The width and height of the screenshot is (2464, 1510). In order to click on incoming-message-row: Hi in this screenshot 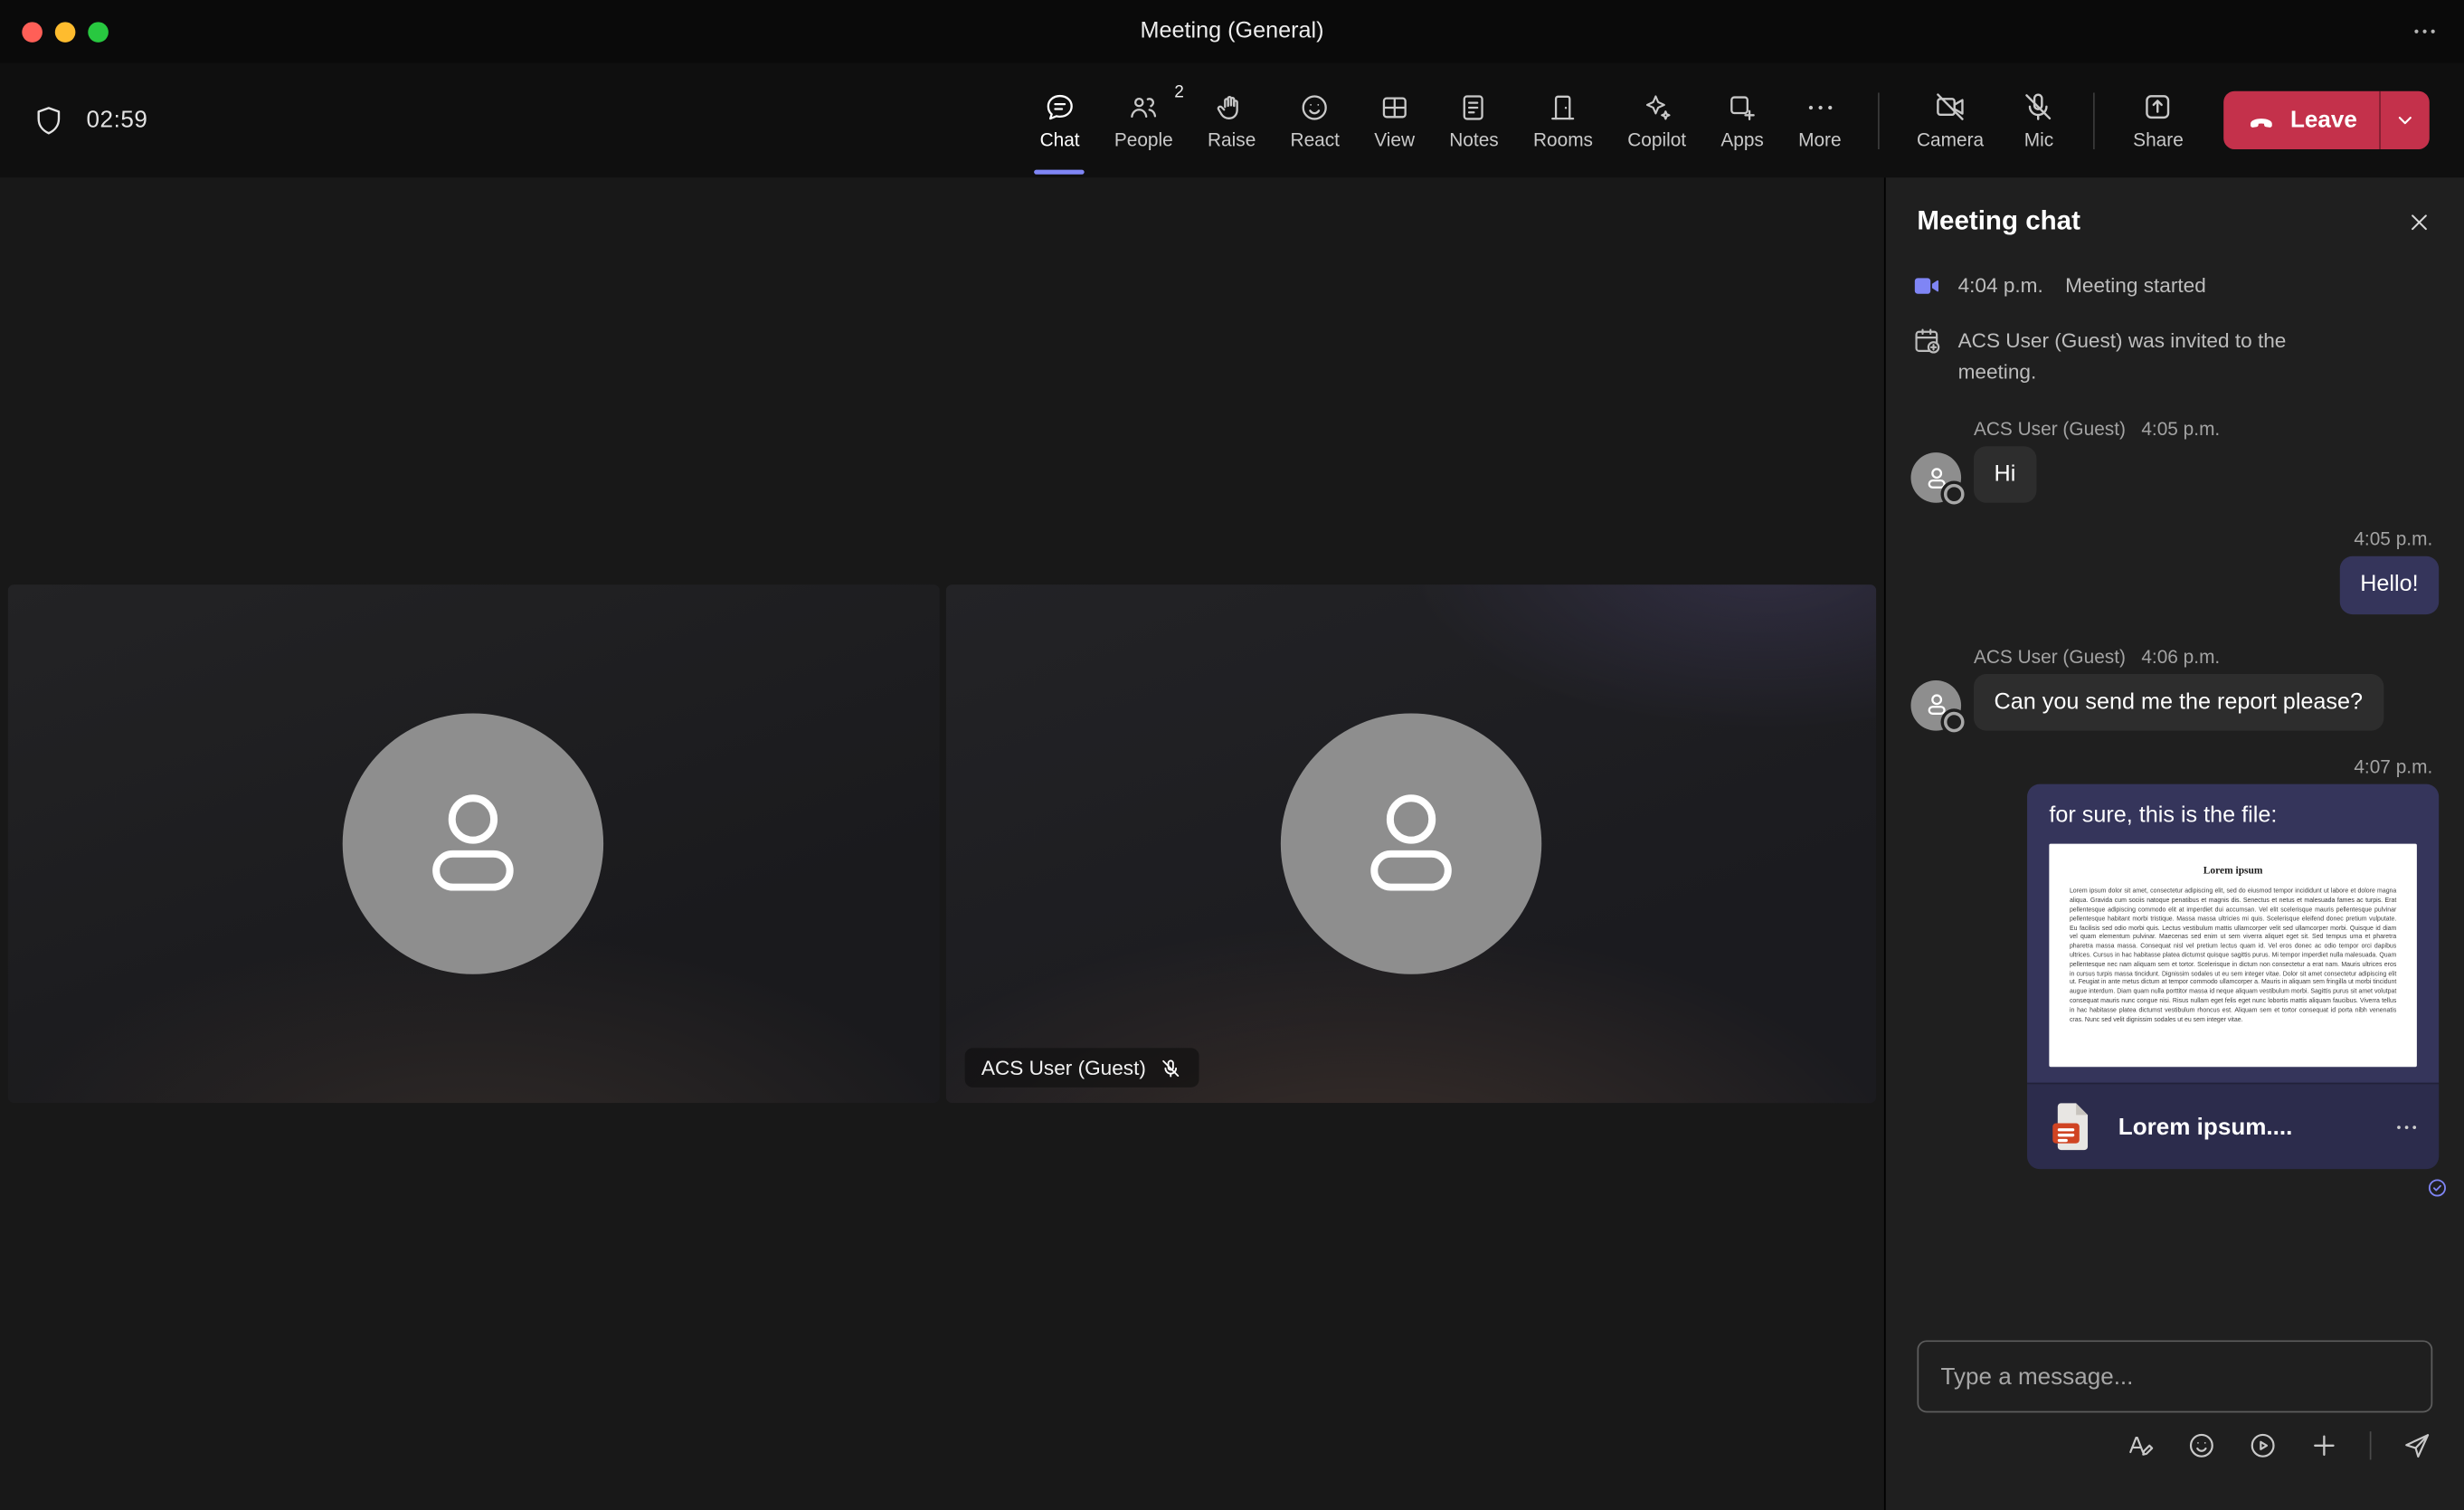, I will do `click(2174, 476)`.